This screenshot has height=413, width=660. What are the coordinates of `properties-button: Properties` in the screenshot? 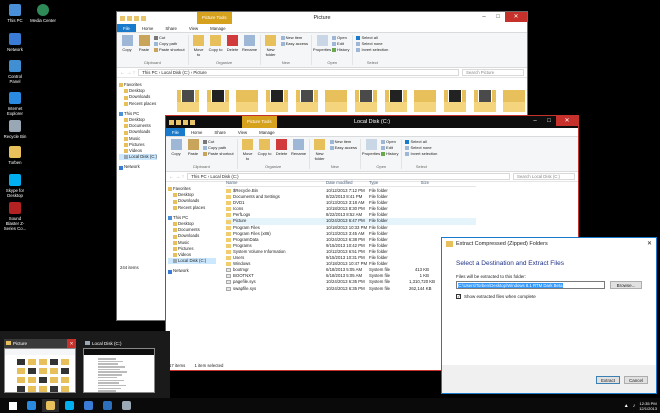 It's located at (371, 151).